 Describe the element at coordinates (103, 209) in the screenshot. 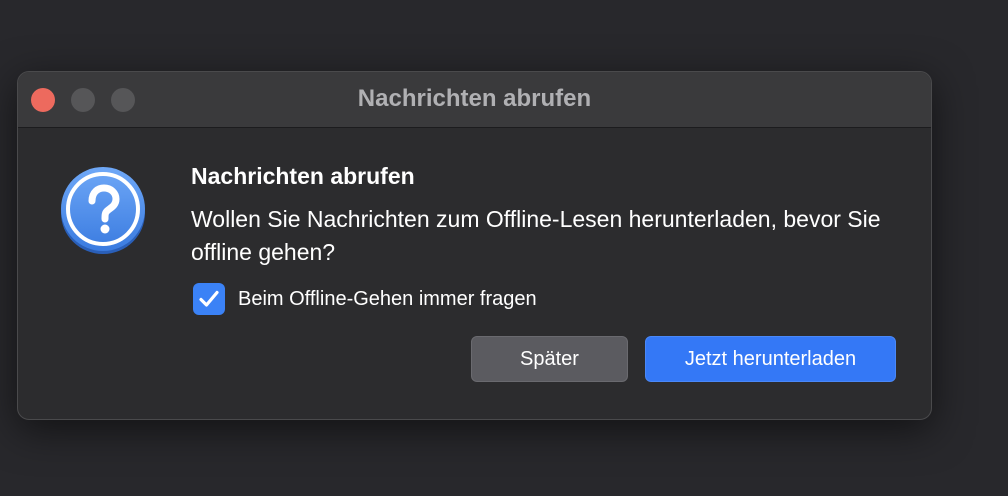

I see `question-mark-icon` at that location.